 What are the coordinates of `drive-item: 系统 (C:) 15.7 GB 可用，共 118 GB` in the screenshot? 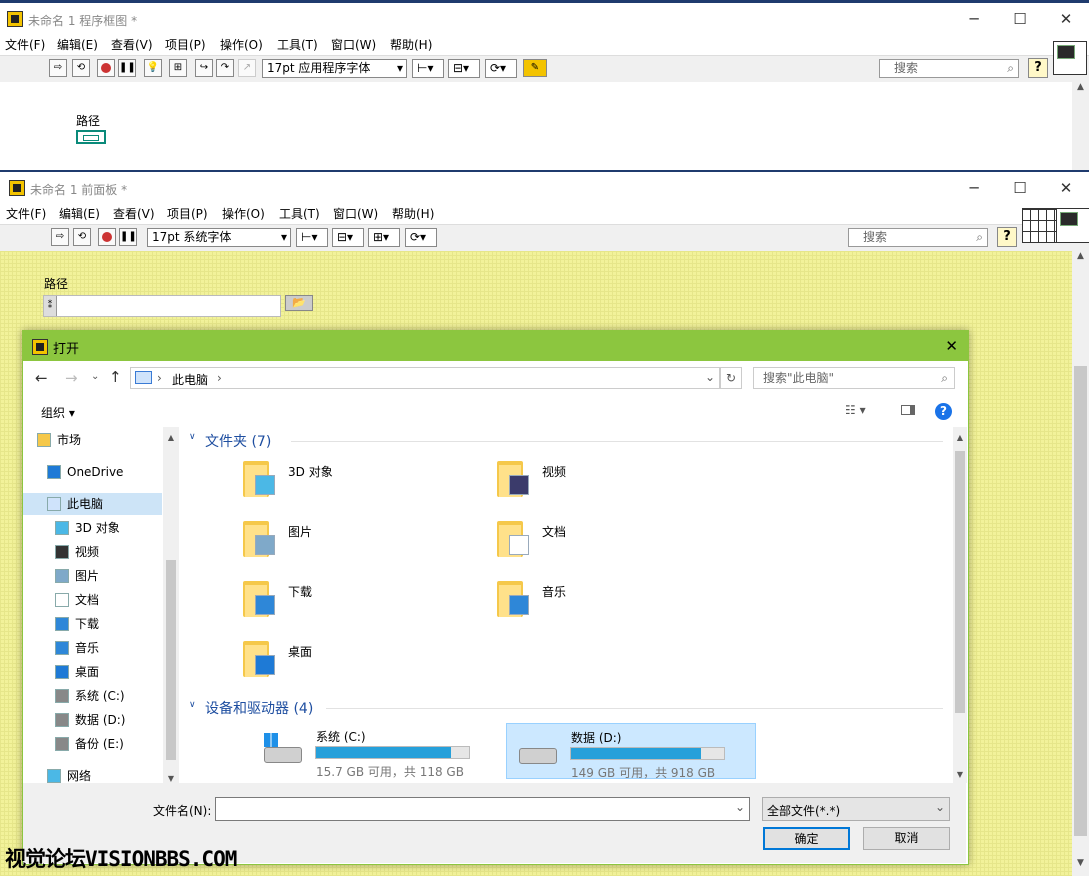 It's located at (377, 751).